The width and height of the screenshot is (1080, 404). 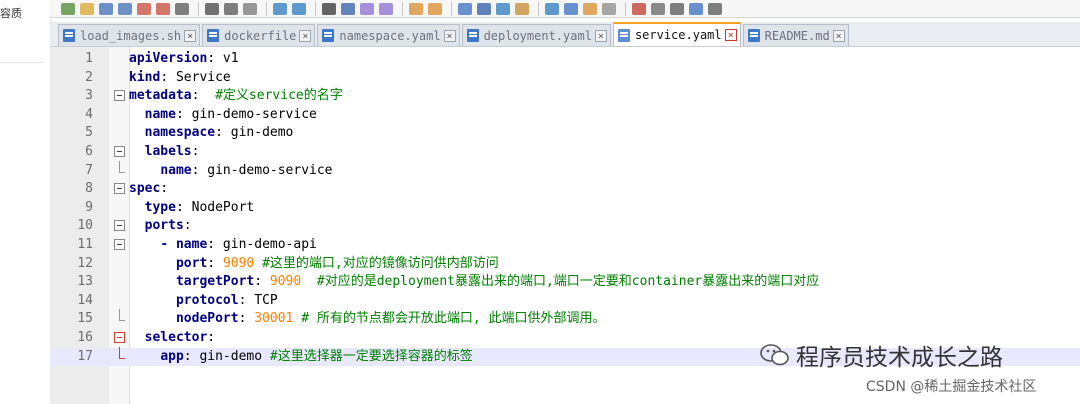 I want to click on code-text: kind: Service, so click(x=180, y=78).